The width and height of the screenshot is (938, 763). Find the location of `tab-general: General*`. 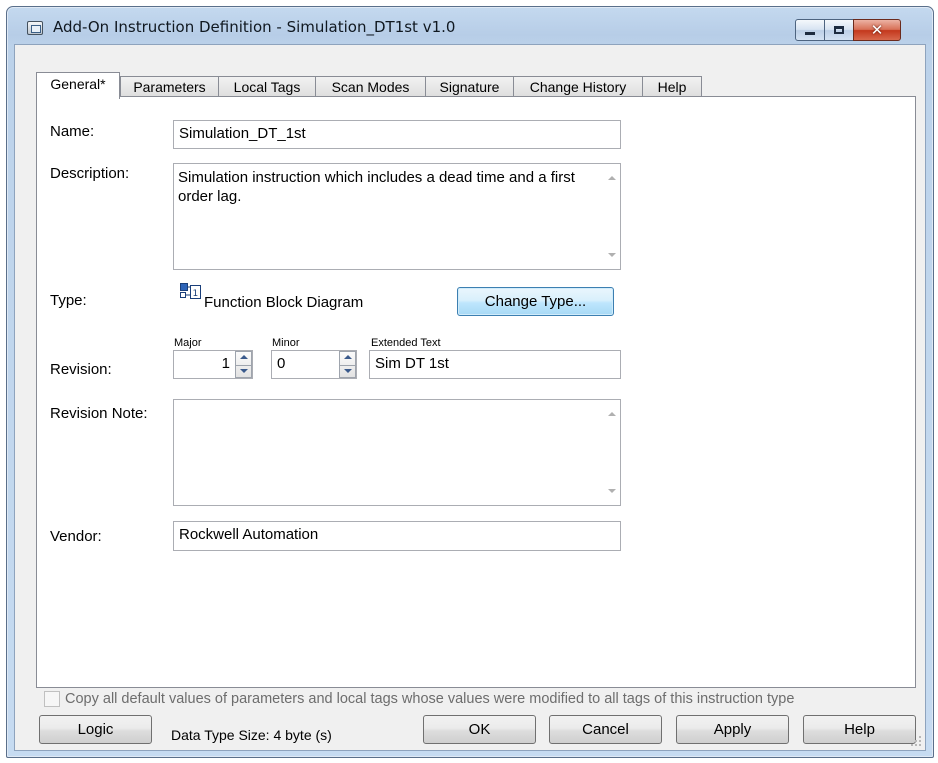

tab-general: General* is located at coordinates (78, 85).